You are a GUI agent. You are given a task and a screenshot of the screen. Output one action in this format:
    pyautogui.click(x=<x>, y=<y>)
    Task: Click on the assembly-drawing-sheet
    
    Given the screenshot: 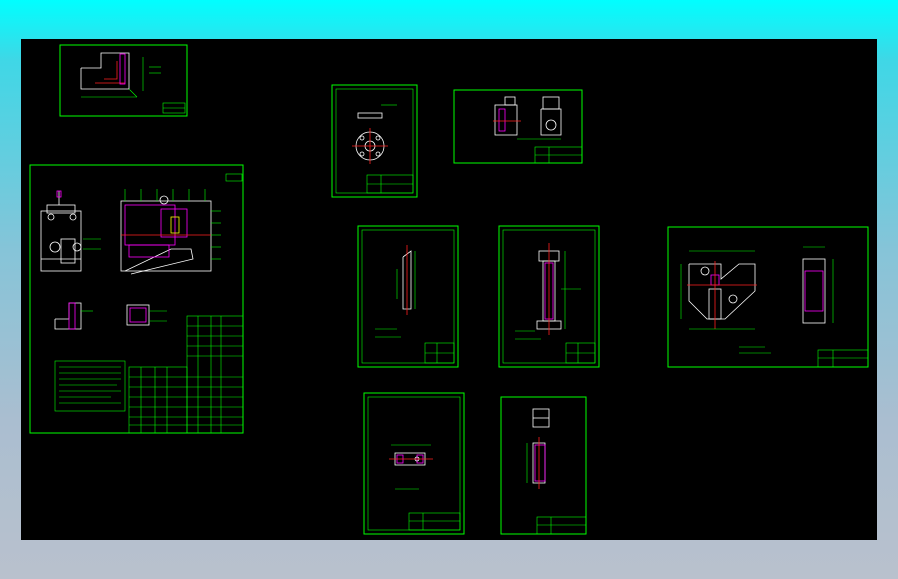 What is the action you would take?
    pyautogui.click(x=136, y=299)
    